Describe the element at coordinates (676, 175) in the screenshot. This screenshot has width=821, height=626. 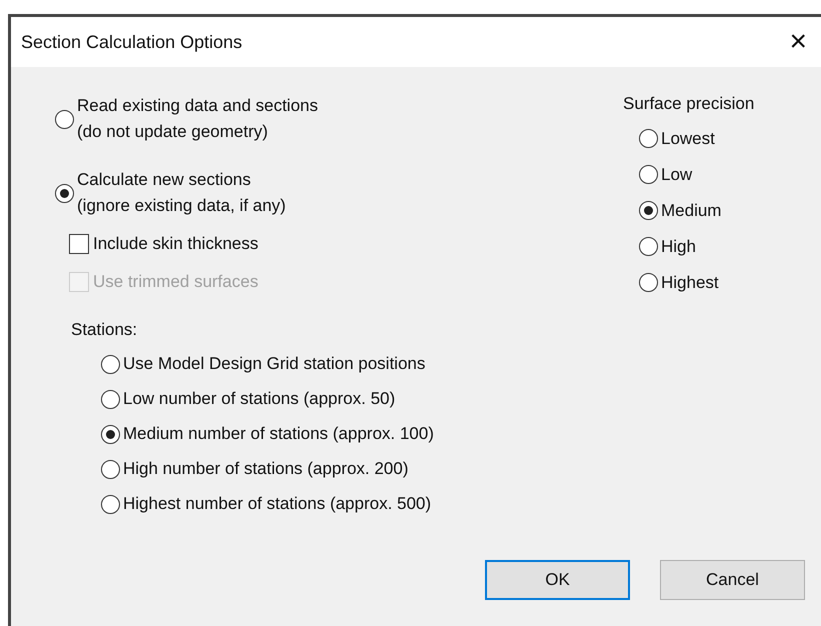
I see `precision-option-label: Low` at that location.